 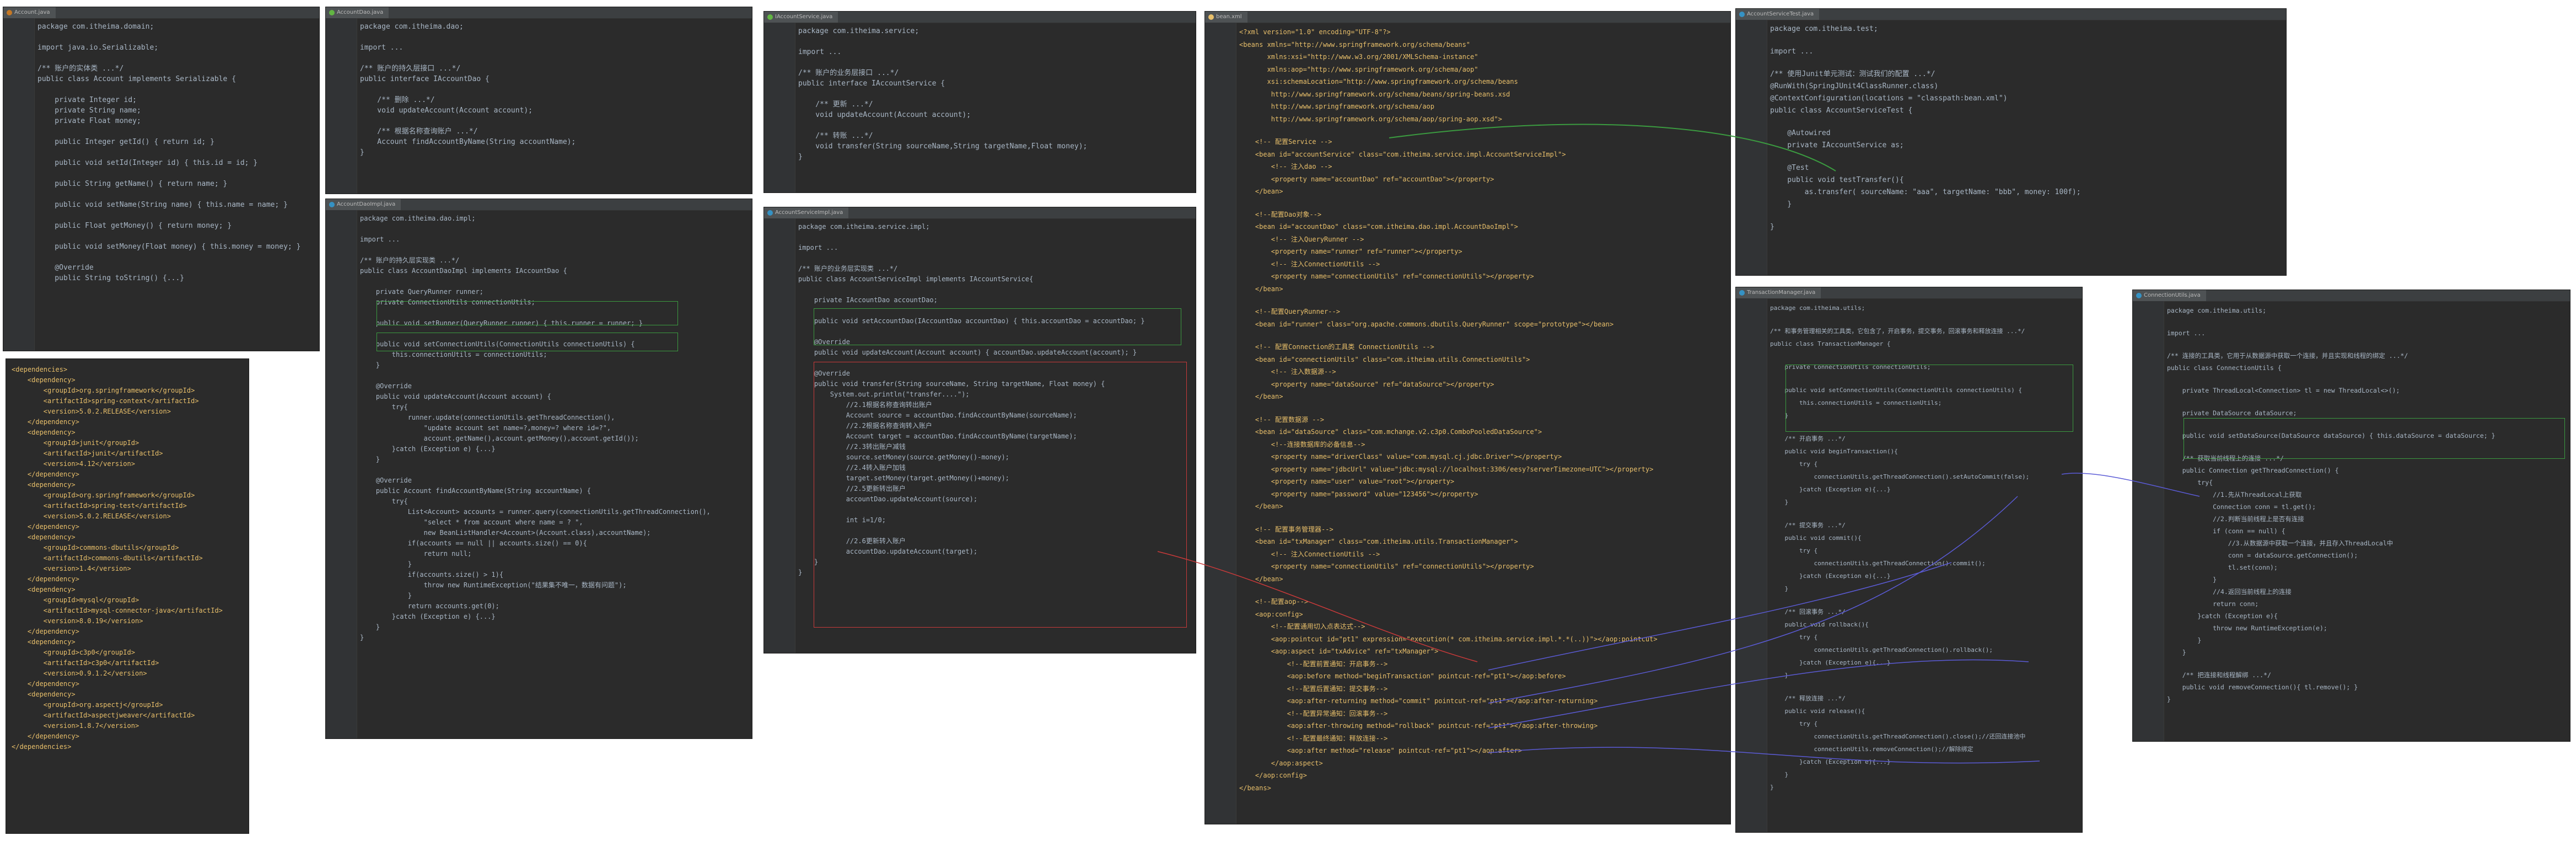 What do you see at coordinates (1830, 343) in the screenshot?
I see `code-line: public class TransactionManager {` at bounding box center [1830, 343].